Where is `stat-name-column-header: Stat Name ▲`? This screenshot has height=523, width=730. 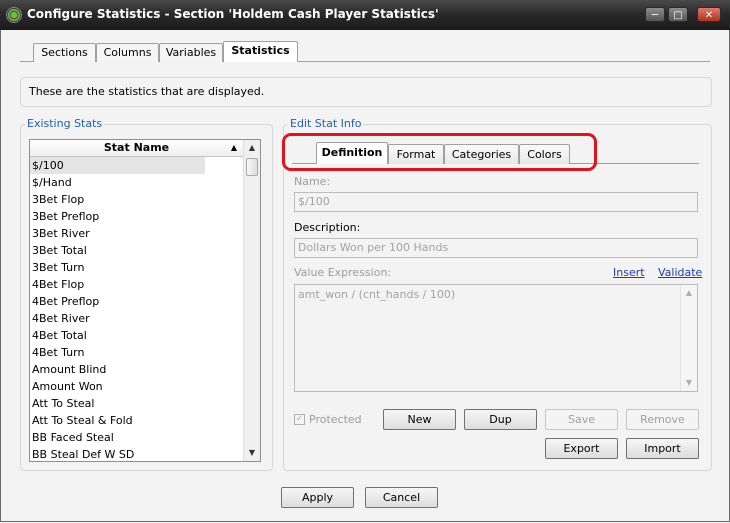 stat-name-column-header: Stat Name ▲ is located at coordinates (136, 148).